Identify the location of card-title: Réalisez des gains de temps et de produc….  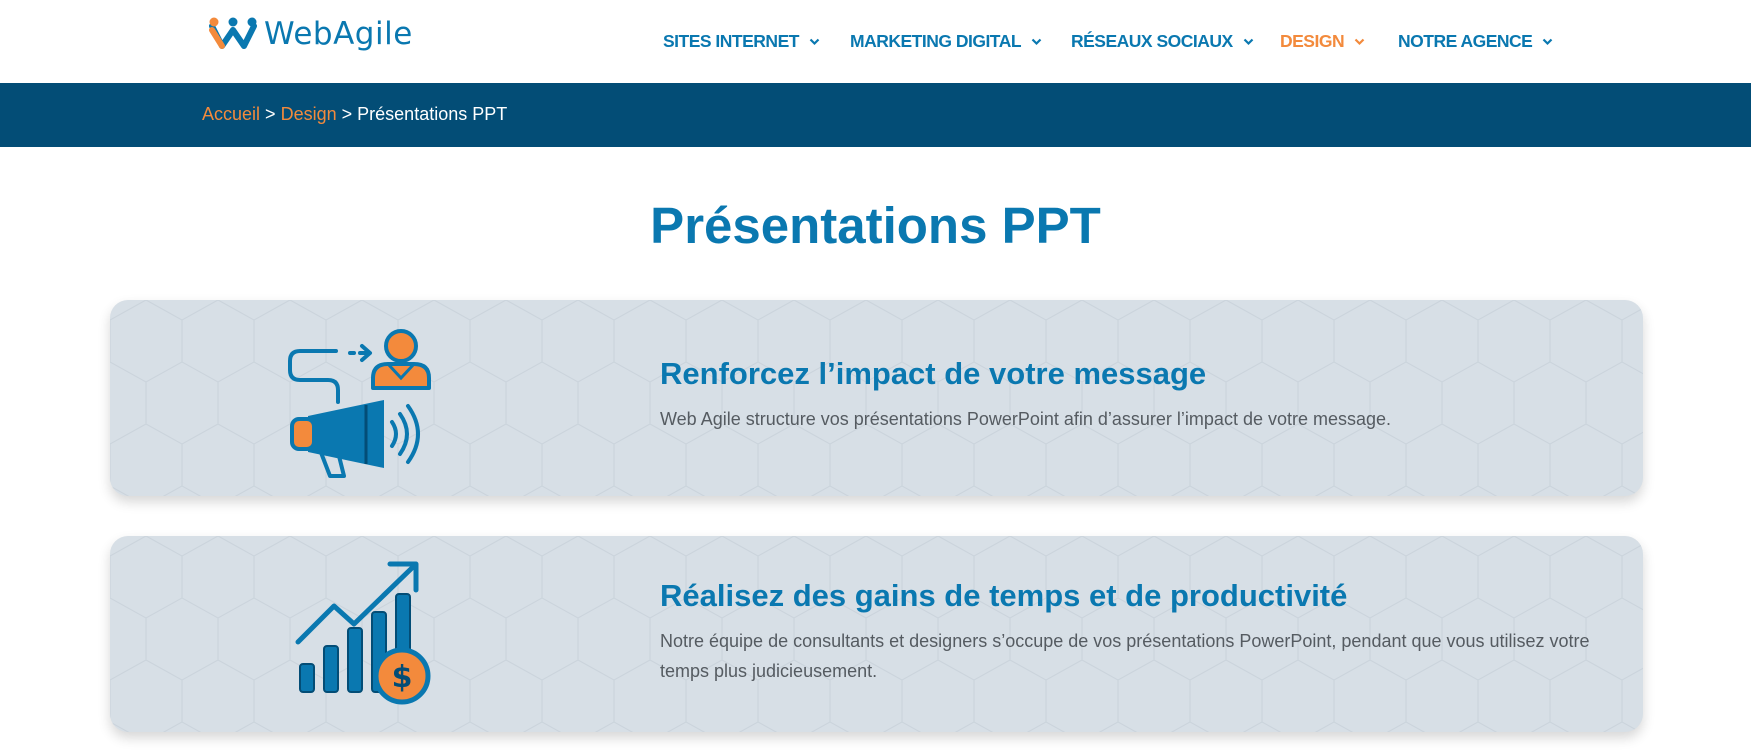
(1004, 595).